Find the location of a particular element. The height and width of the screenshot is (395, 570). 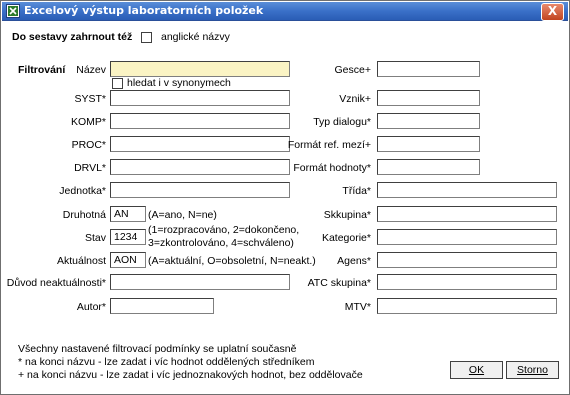

proc-label: PROC* is located at coordinates (88, 145).